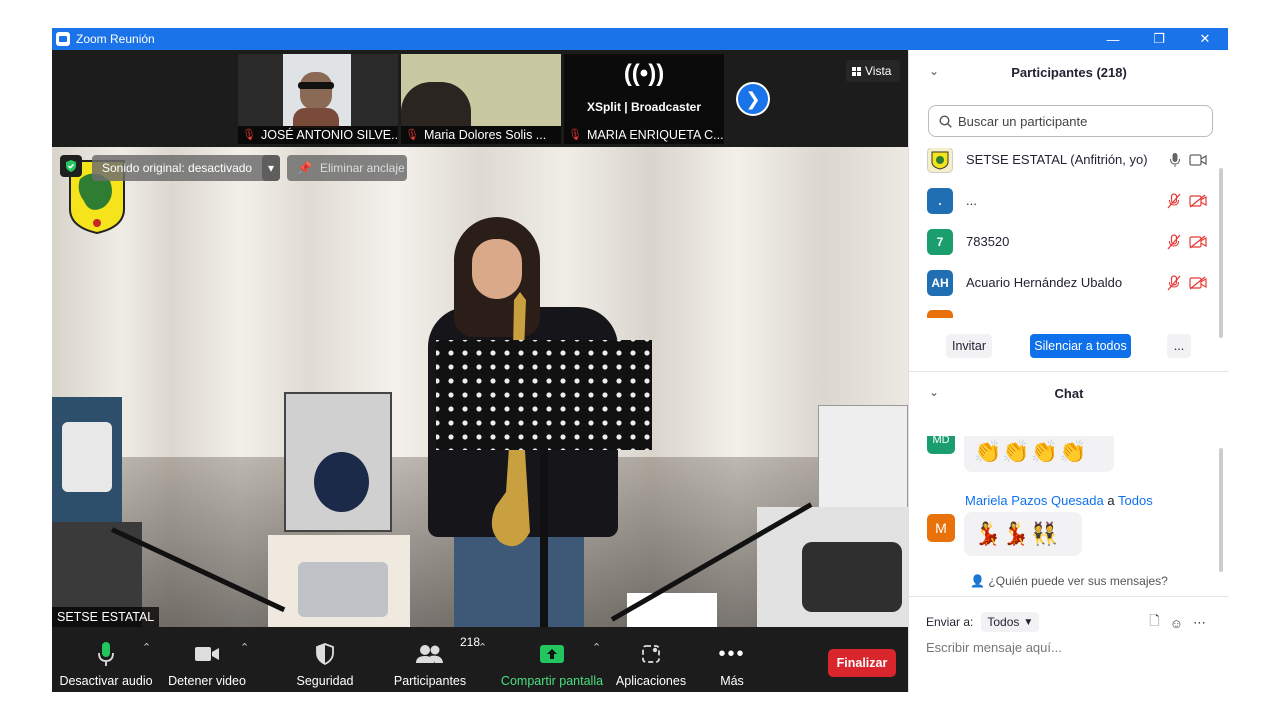  Describe the element at coordinates (988, 241) in the screenshot. I see `participant-name: 783520` at that location.